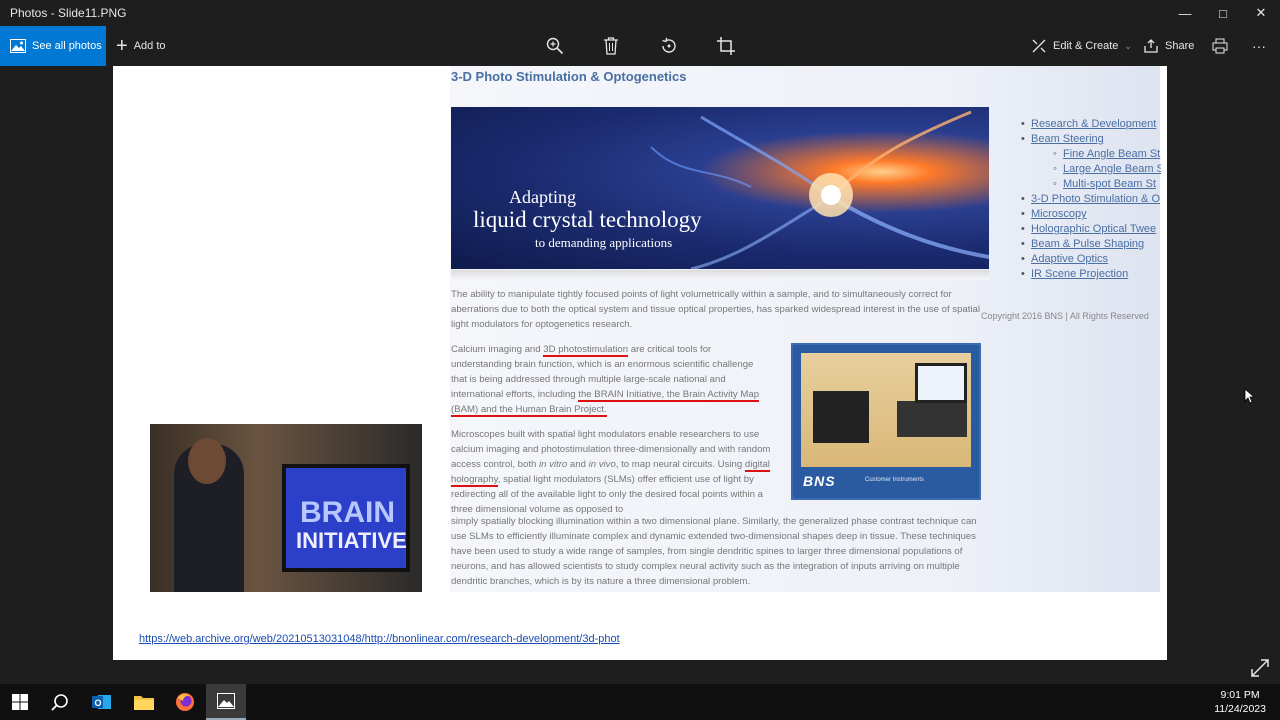 This screenshot has height=720, width=1280. What do you see at coordinates (60, 702) in the screenshot?
I see `search-icon` at bounding box center [60, 702].